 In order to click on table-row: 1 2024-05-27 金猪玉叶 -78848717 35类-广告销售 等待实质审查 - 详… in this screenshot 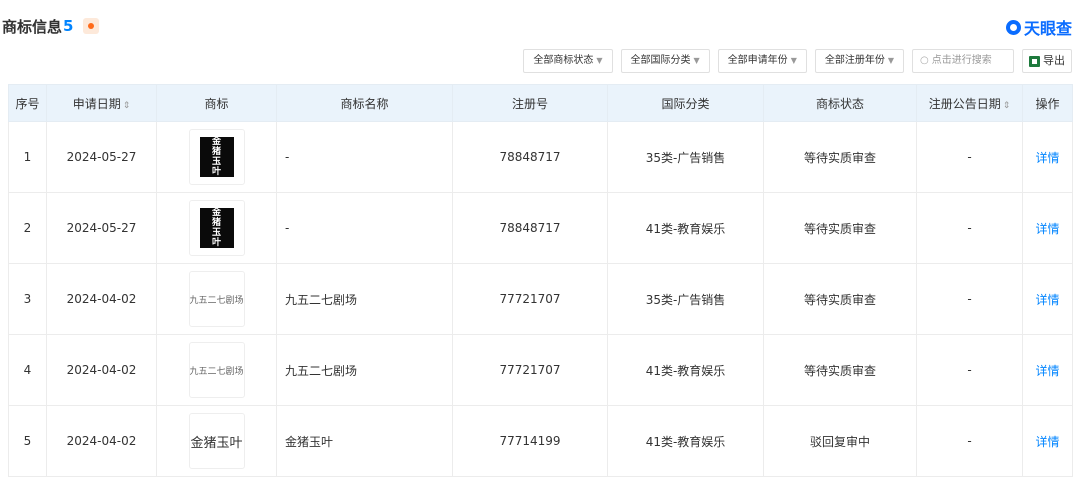, I will do `click(540, 157)`.